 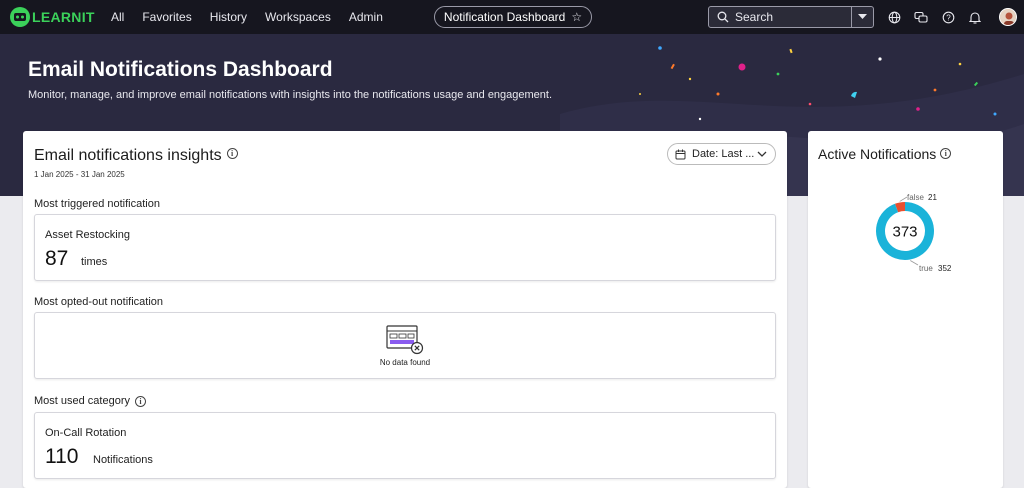 I want to click on nav-link-history: History, so click(x=228, y=17).